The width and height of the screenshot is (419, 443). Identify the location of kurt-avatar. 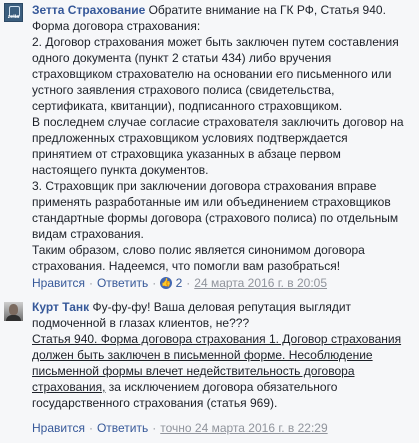
(13, 311).